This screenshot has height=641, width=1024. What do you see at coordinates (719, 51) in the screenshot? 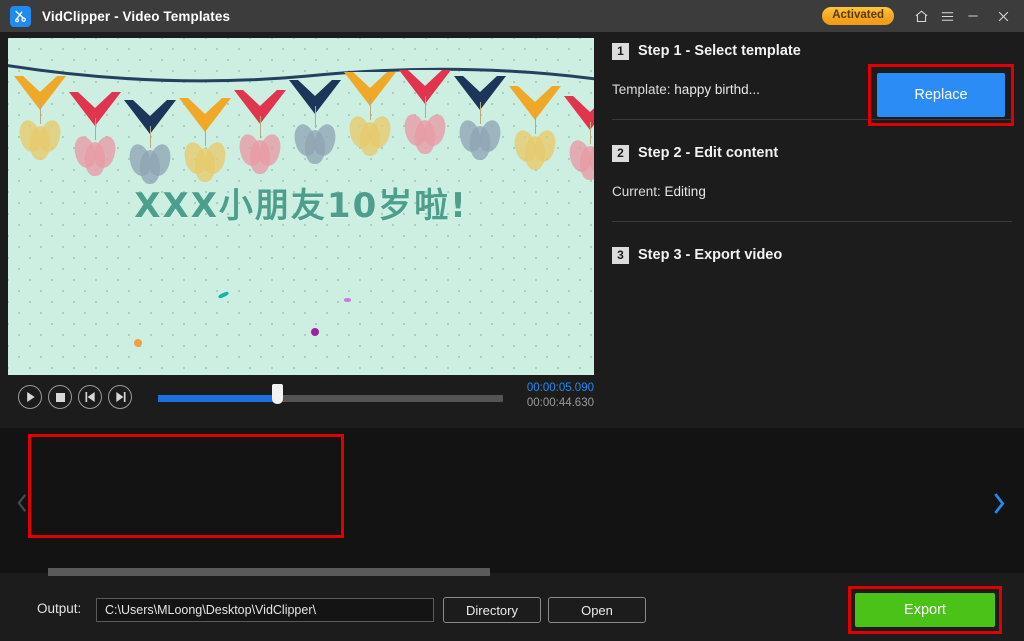
I see `step-title: Step 1 - Select template` at bounding box center [719, 51].